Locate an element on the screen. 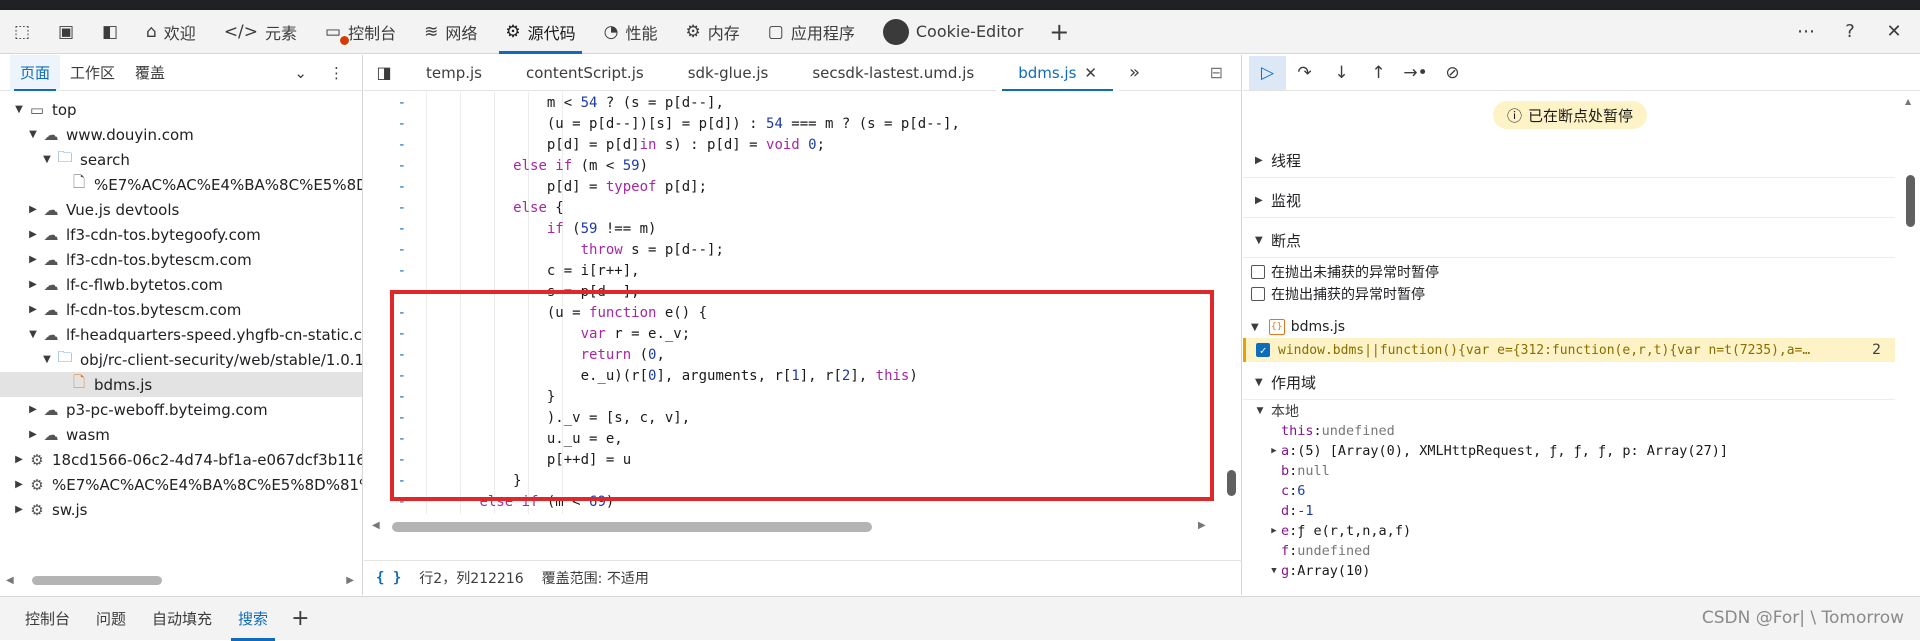 This screenshot has width=1920, height=641. inspect-element-icon: ⬚ is located at coordinates (22, 32).